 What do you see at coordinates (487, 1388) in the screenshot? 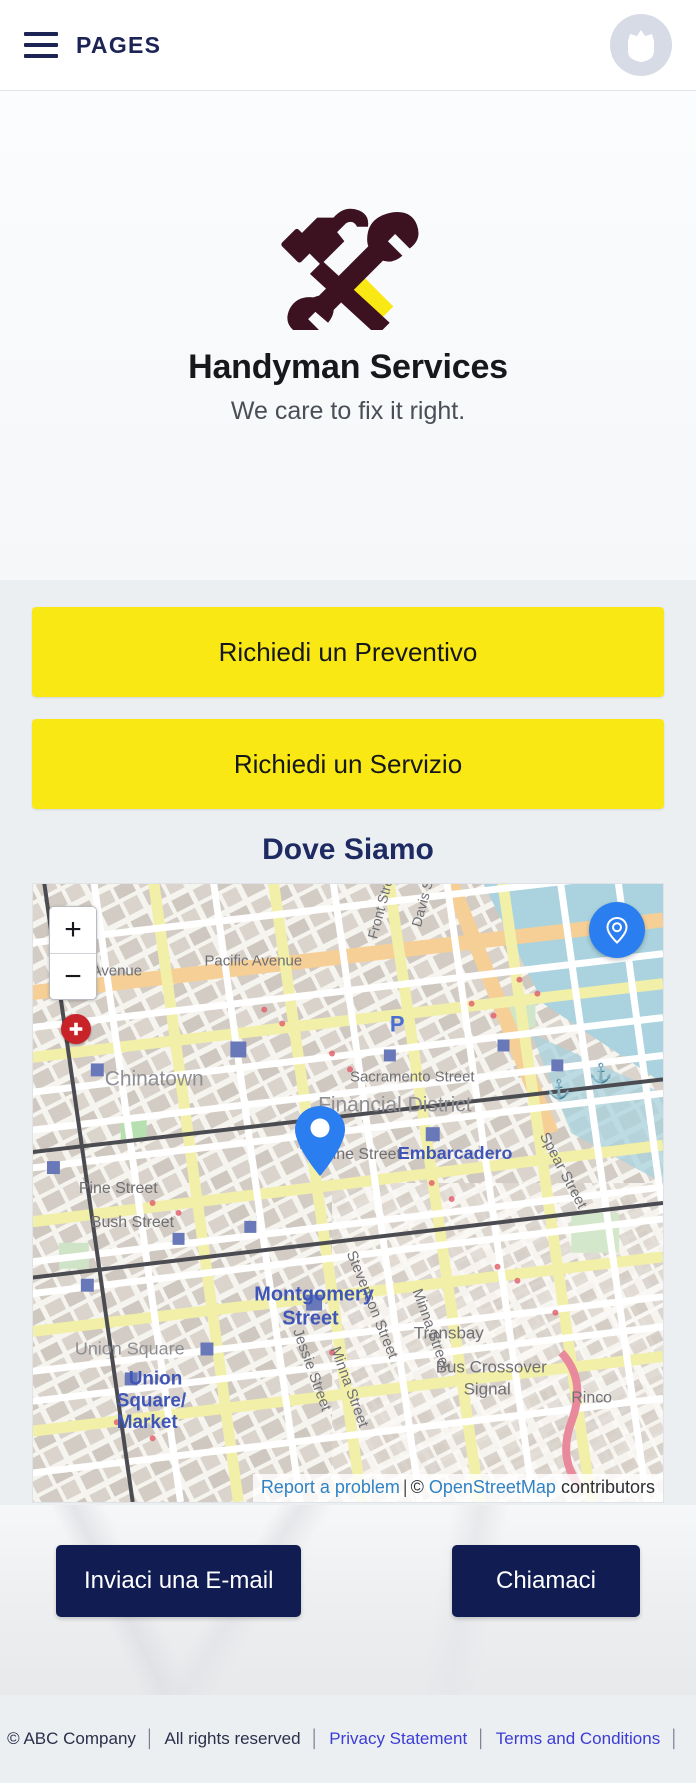
I see `svg-text: Signal` at bounding box center [487, 1388].